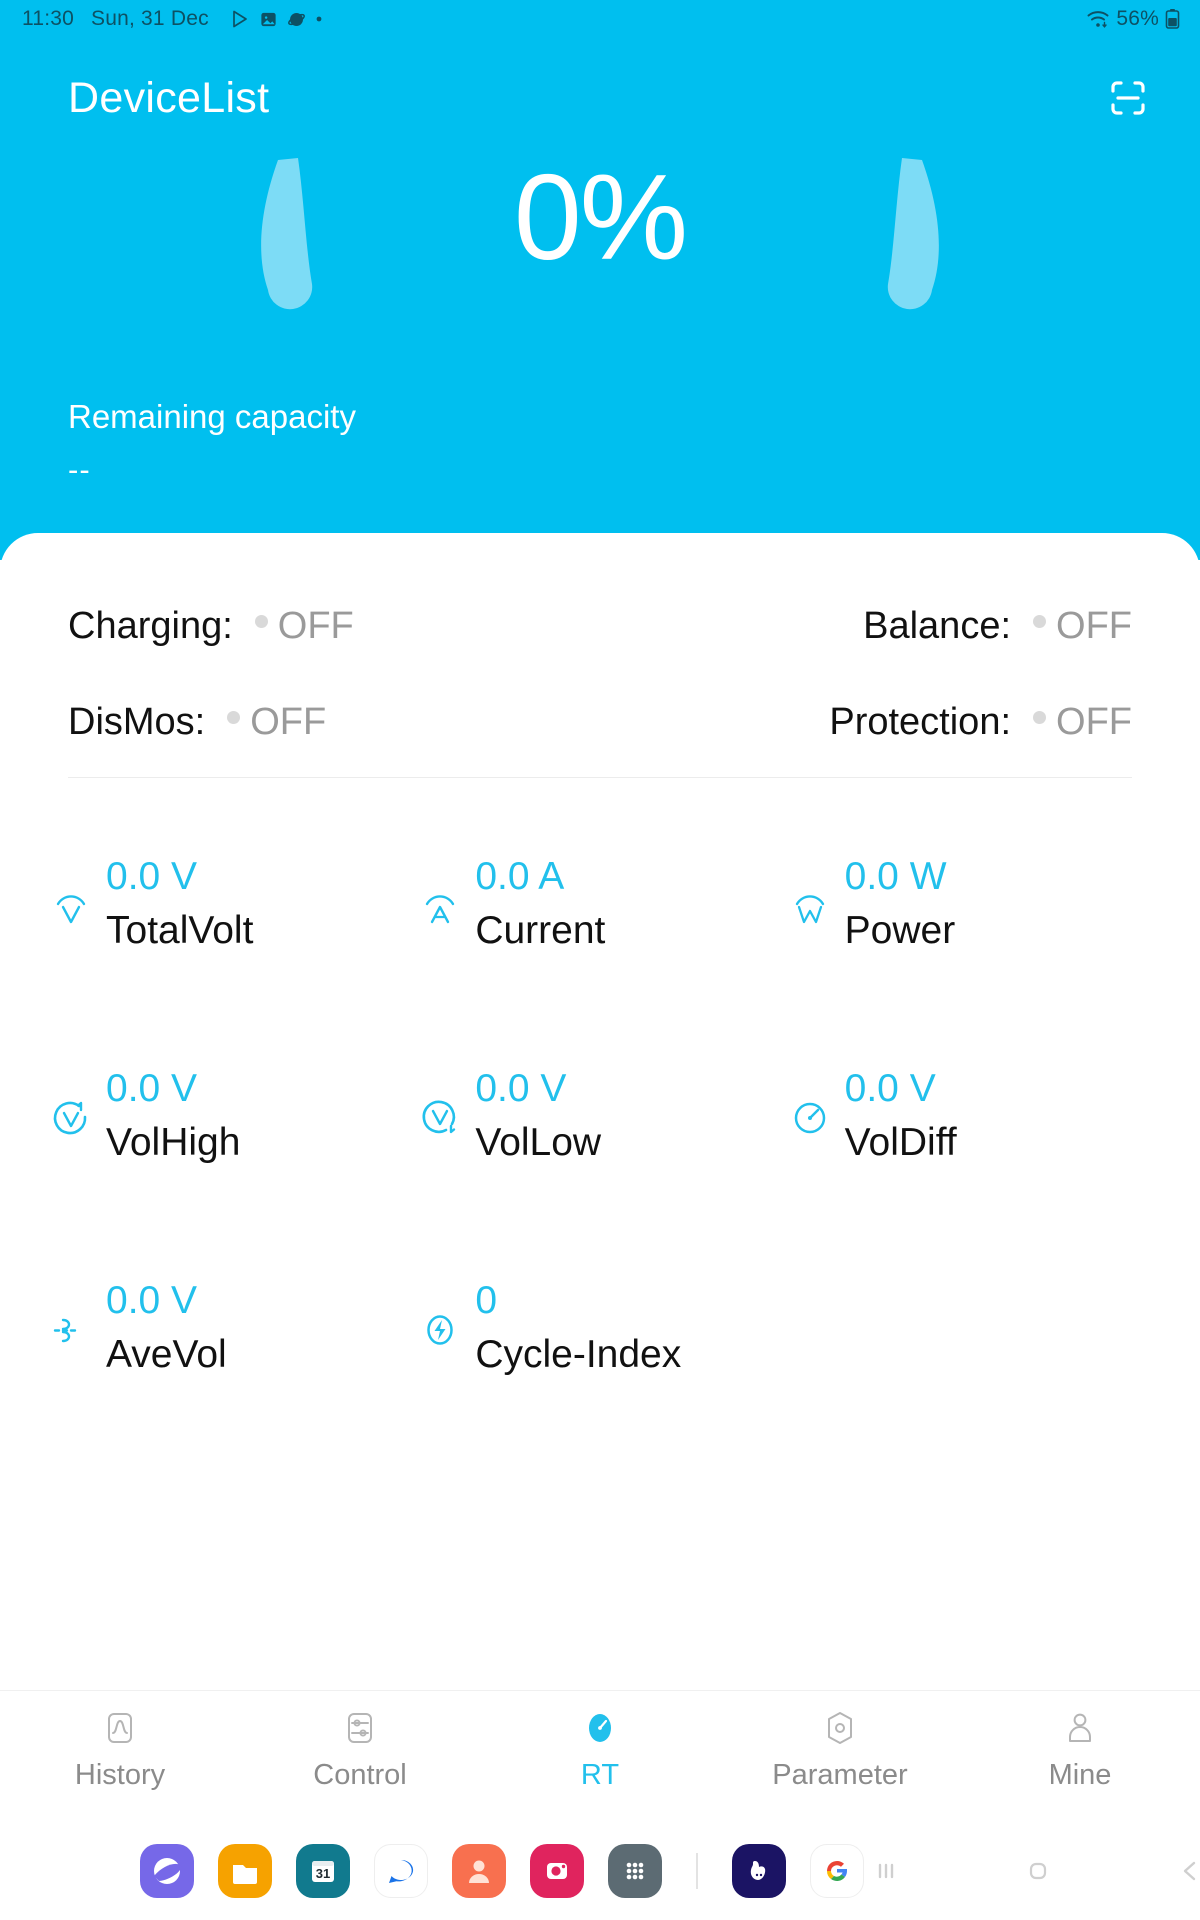 This screenshot has width=1200, height=1920. I want to click on status-notification-icons, so click(276, 19).